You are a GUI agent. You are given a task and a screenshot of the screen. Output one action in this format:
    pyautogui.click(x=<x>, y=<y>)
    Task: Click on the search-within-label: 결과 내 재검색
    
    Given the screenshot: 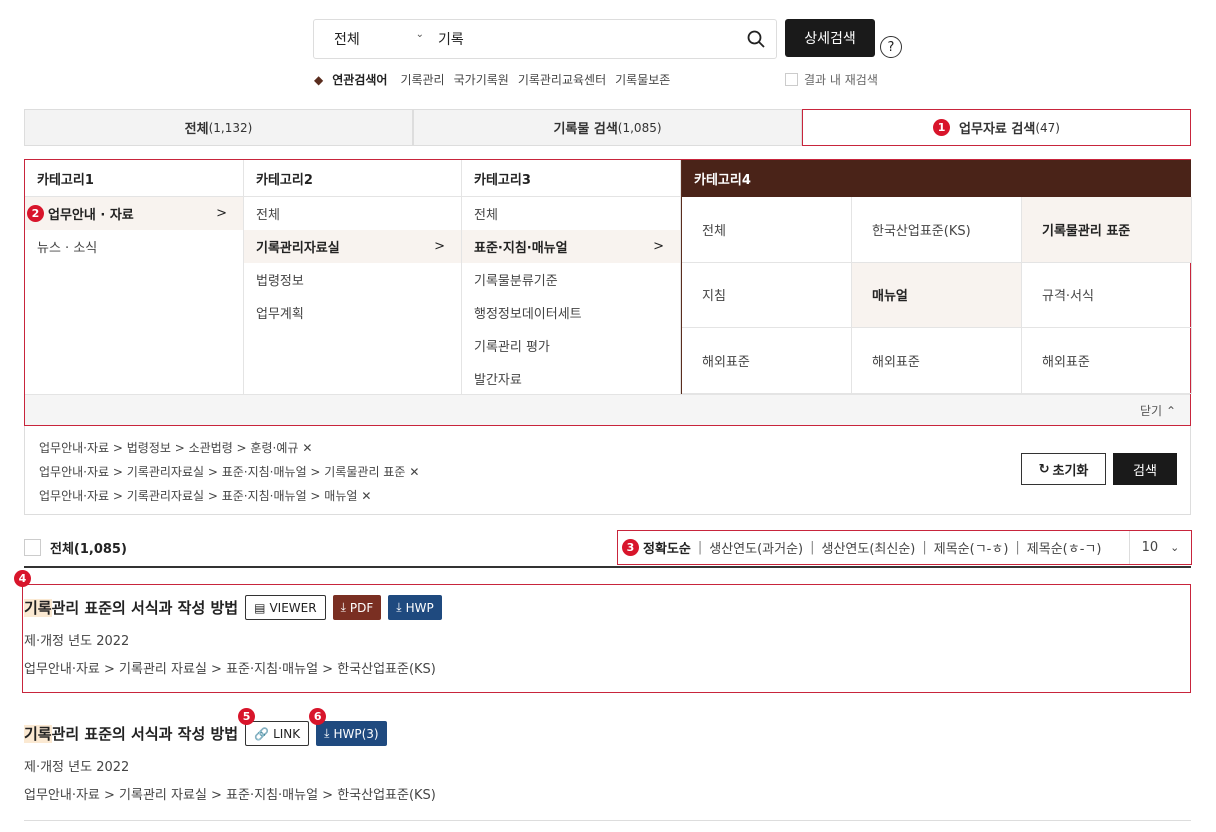 What is the action you would take?
    pyautogui.click(x=841, y=80)
    